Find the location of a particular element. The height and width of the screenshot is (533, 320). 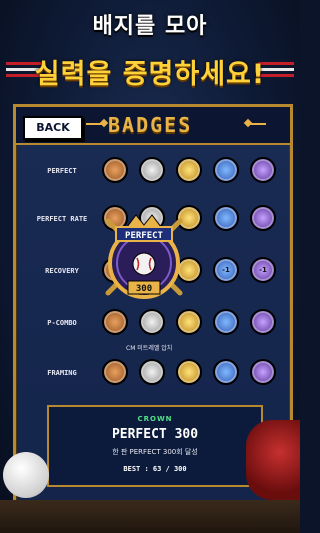

featured-name: PERFECT is located at coordinates (144, 236).